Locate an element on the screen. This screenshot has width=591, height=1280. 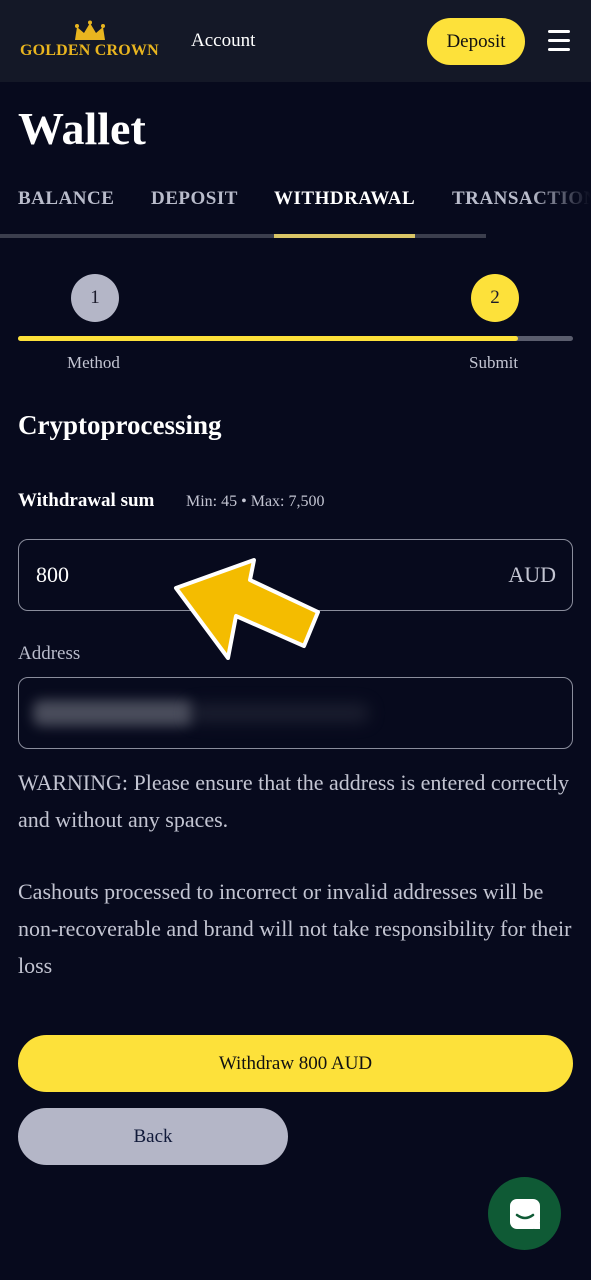
tabs-scroll-fade is located at coordinates (561, 211).